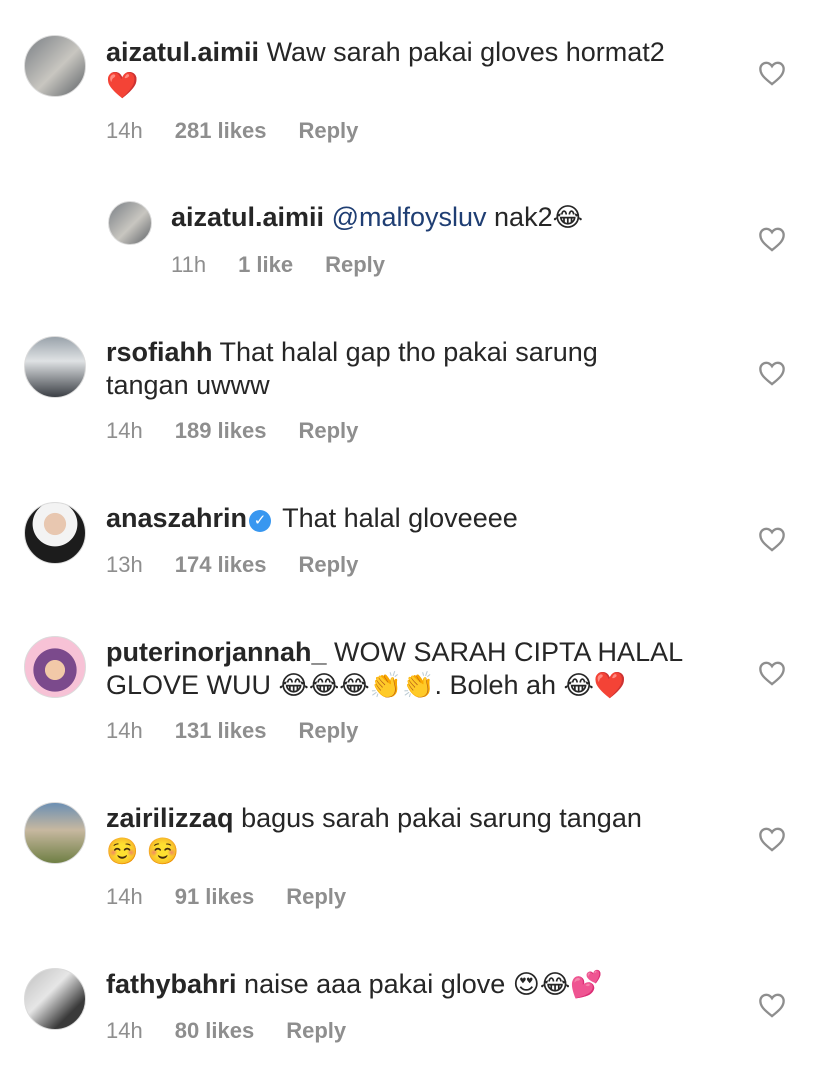  Describe the element at coordinates (465, 52) in the screenshot. I see `comment-body: Waw sarah pakai gloves hormat2` at that location.